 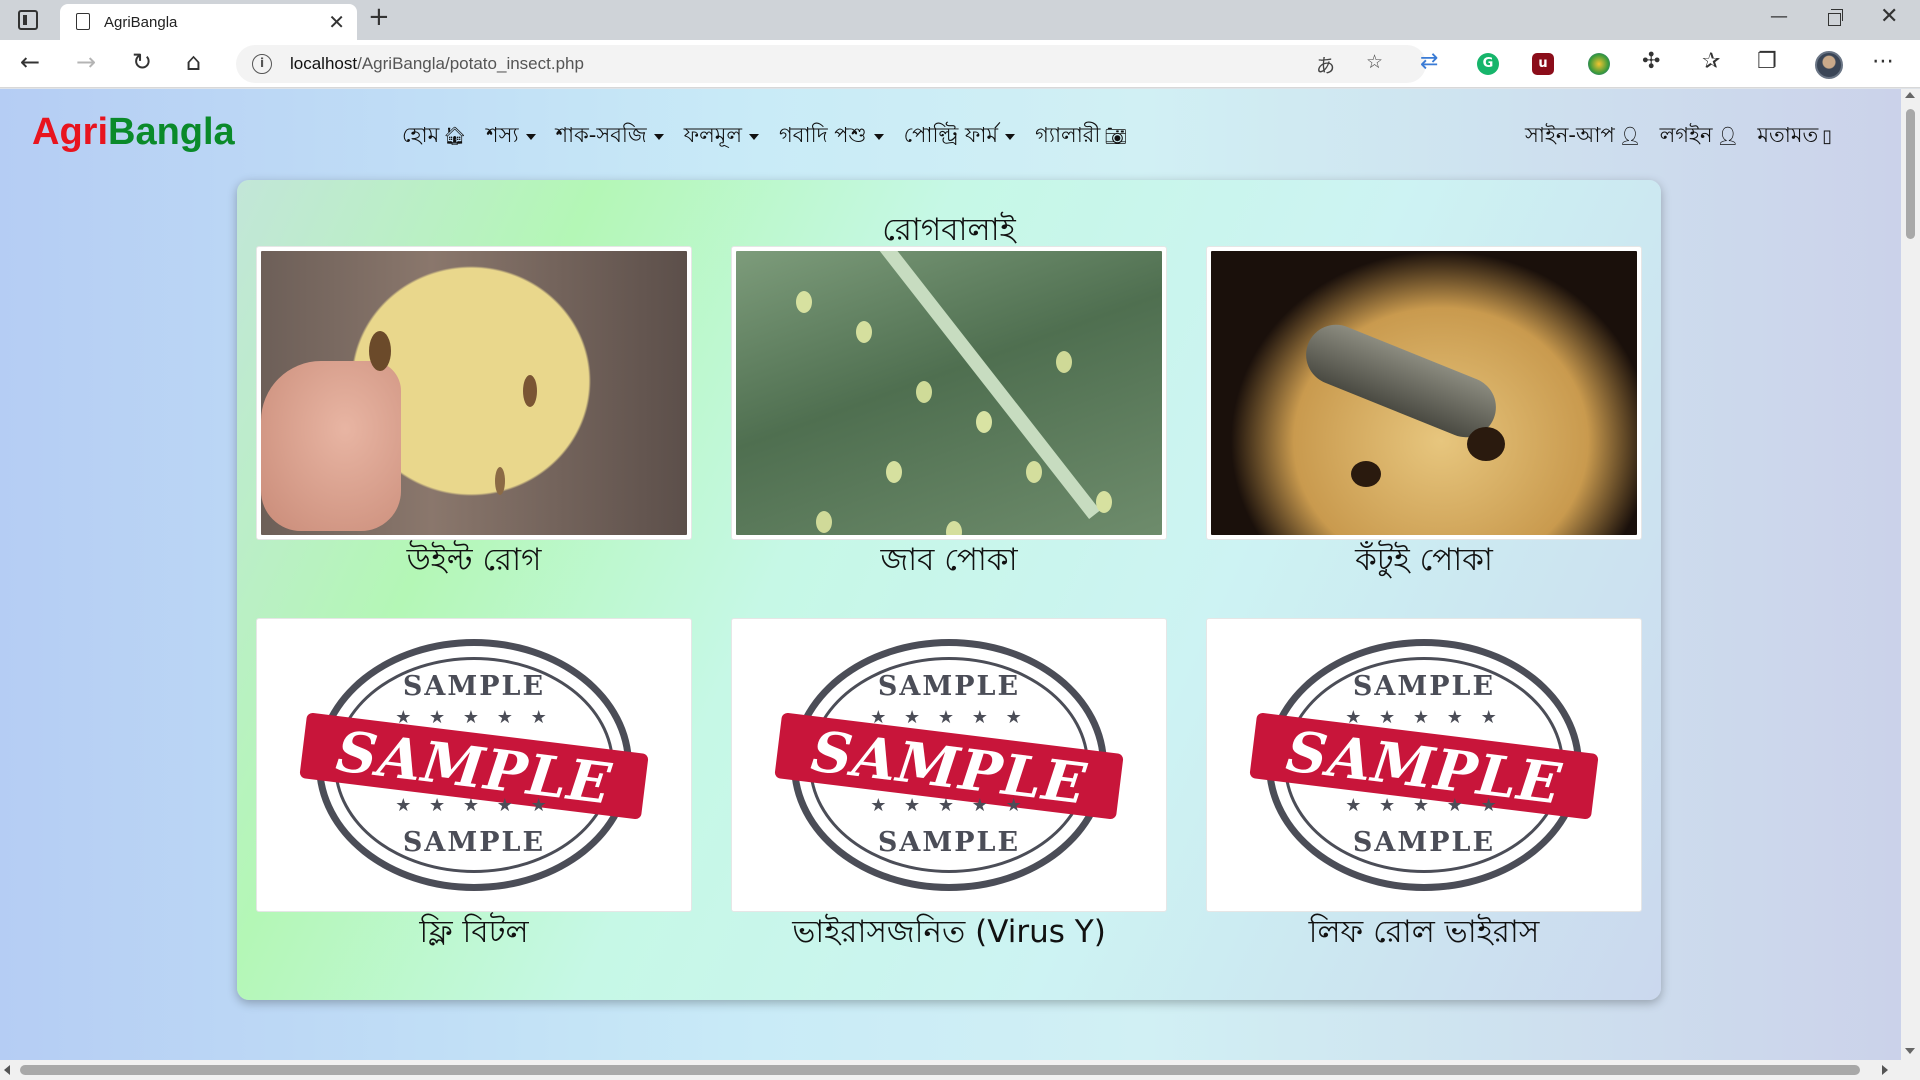 I want to click on horizontal-scroll-thumb, so click(x=940, y=1070).